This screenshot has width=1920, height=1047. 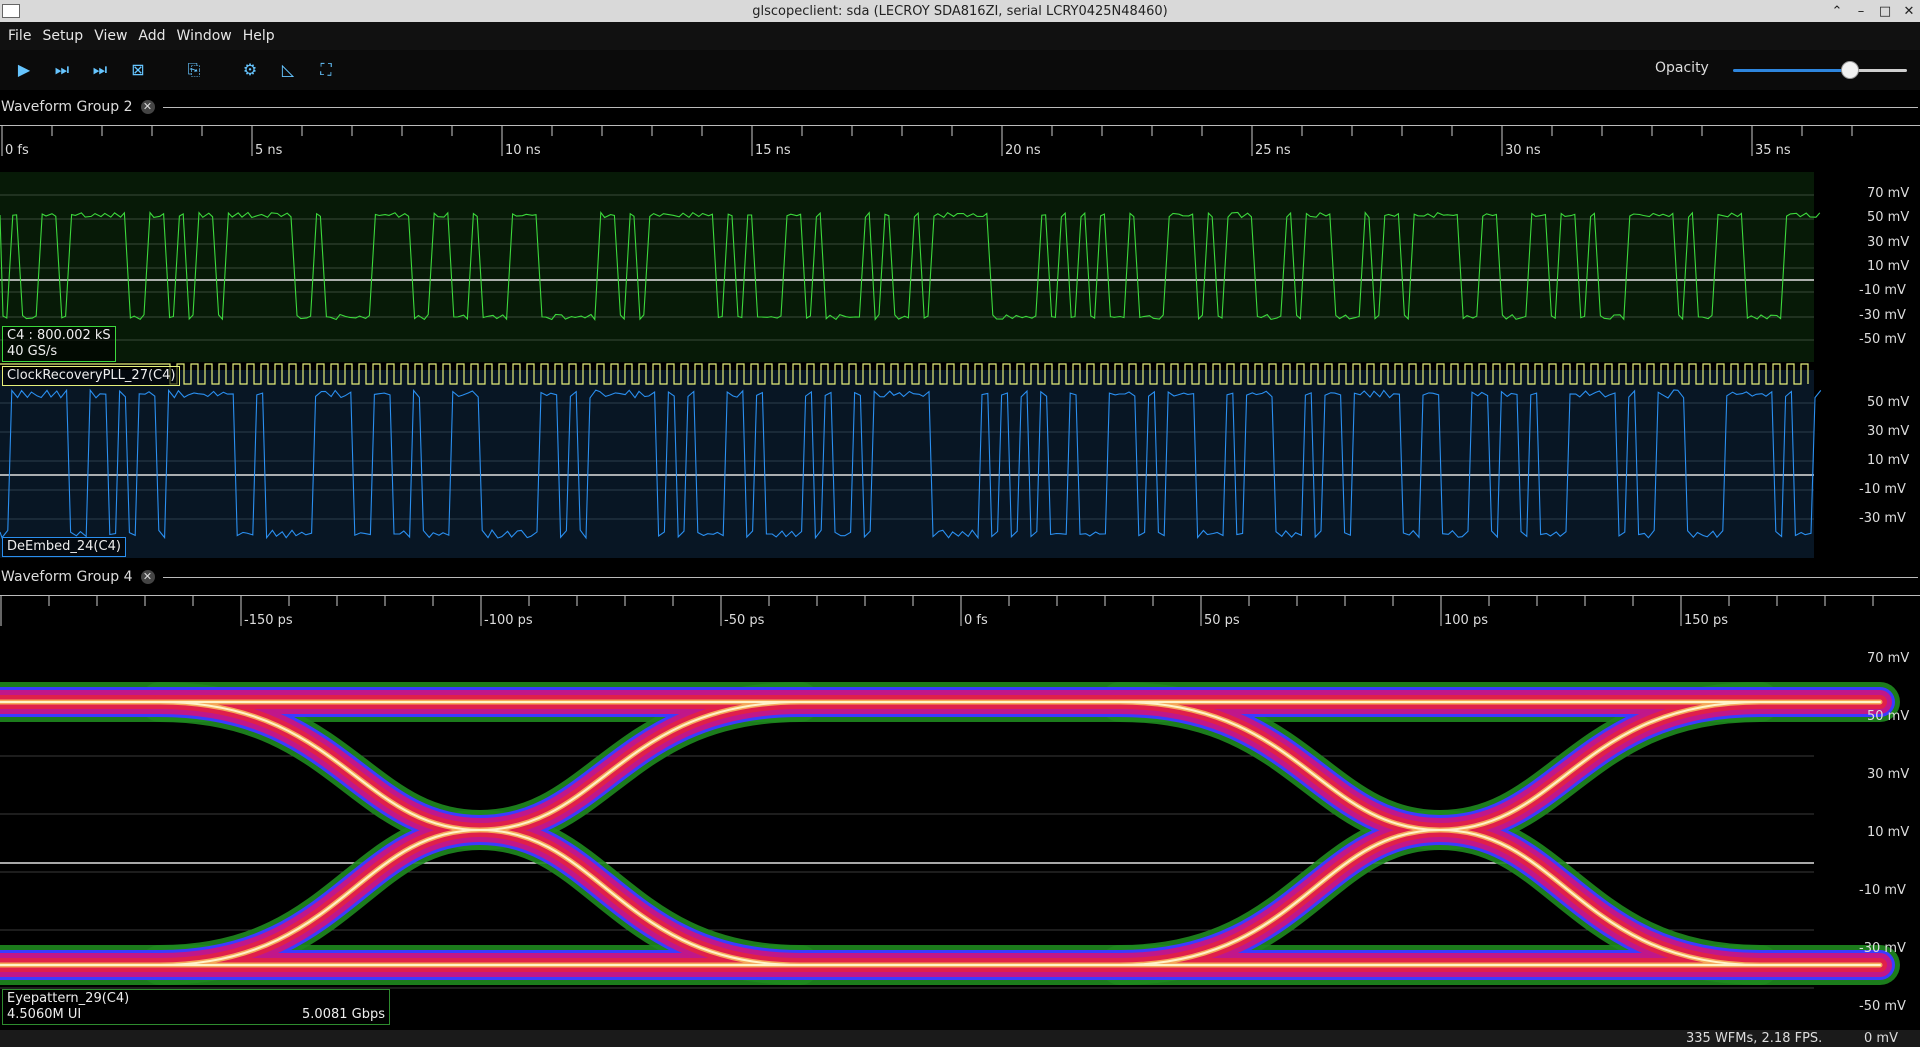 What do you see at coordinates (64, 547) in the screenshot?
I see `deembed-label: DeEmbed_24(C4)` at bounding box center [64, 547].